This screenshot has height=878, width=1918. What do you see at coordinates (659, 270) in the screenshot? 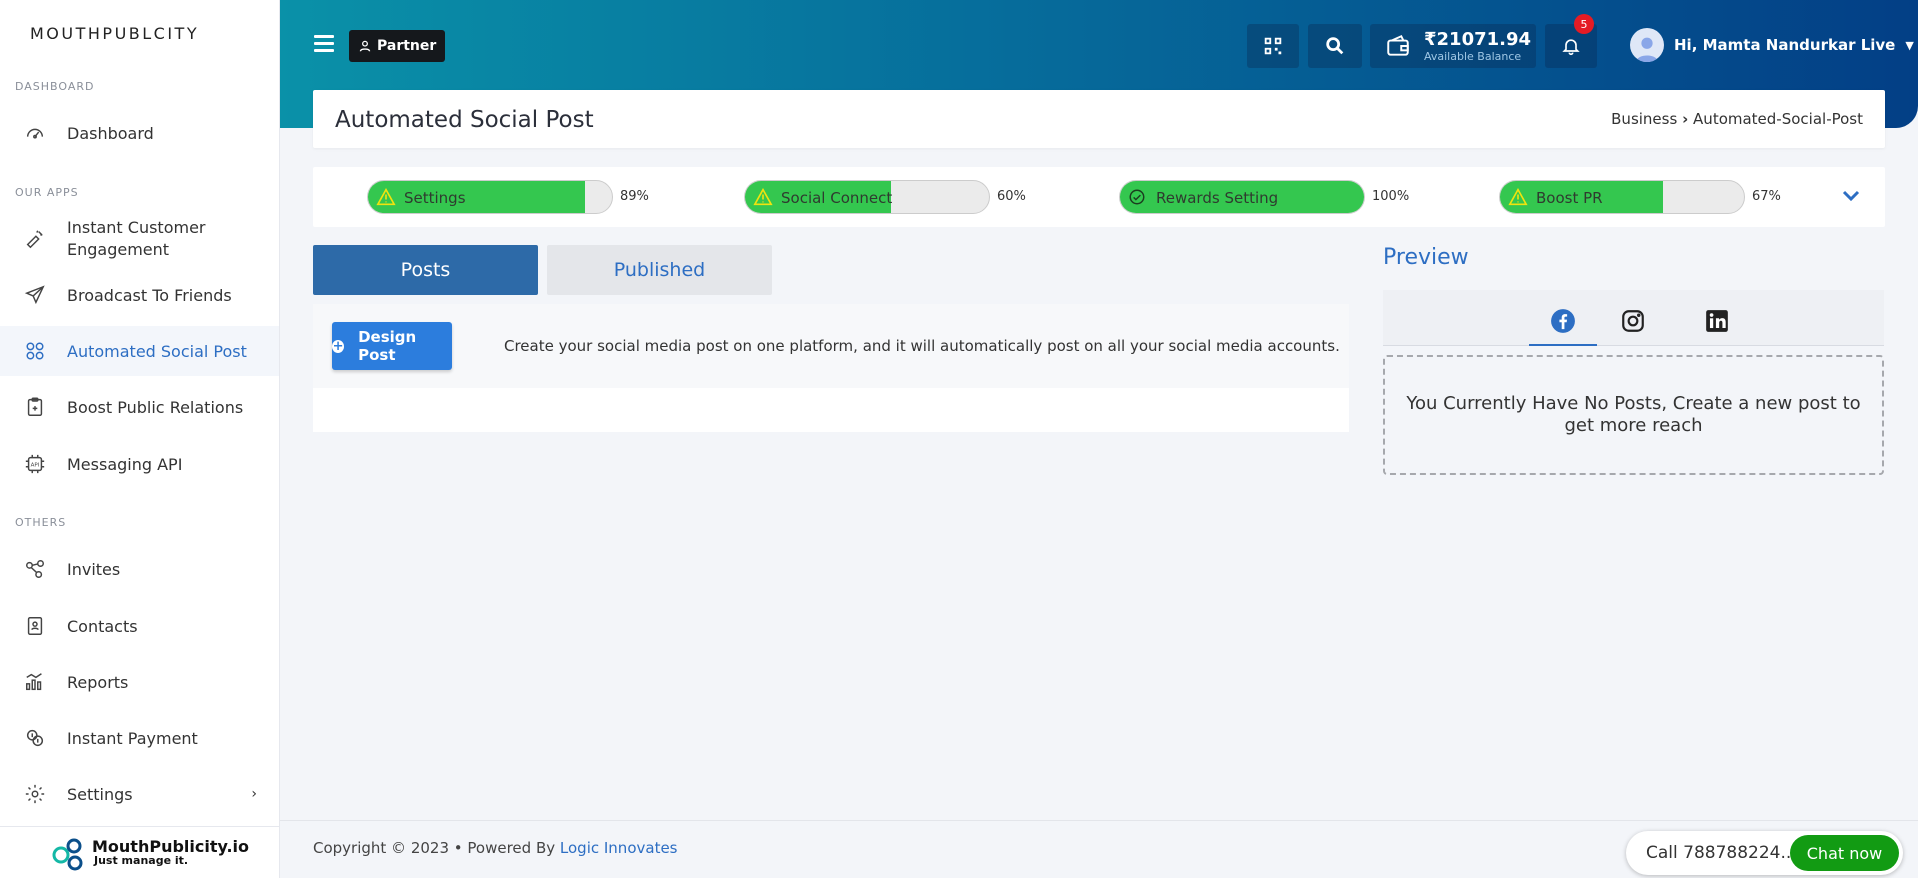
I see `tab-published: Published` at bounding box center [659, 270].